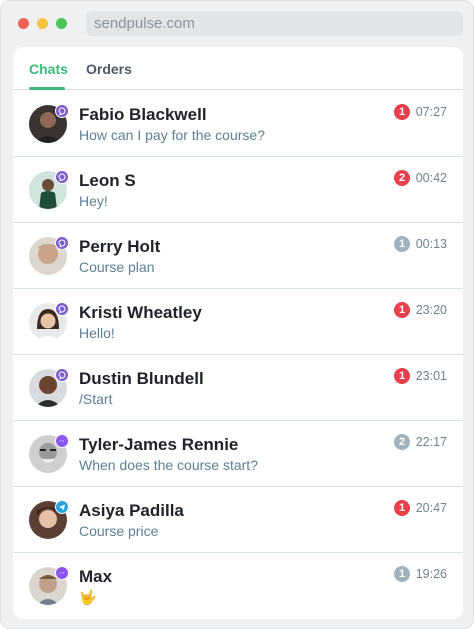 This screenshot has height=629, width=474. Describe the element at coordinates (431, 574) in the screenshot. I see `message-time: 19:26` at that location.